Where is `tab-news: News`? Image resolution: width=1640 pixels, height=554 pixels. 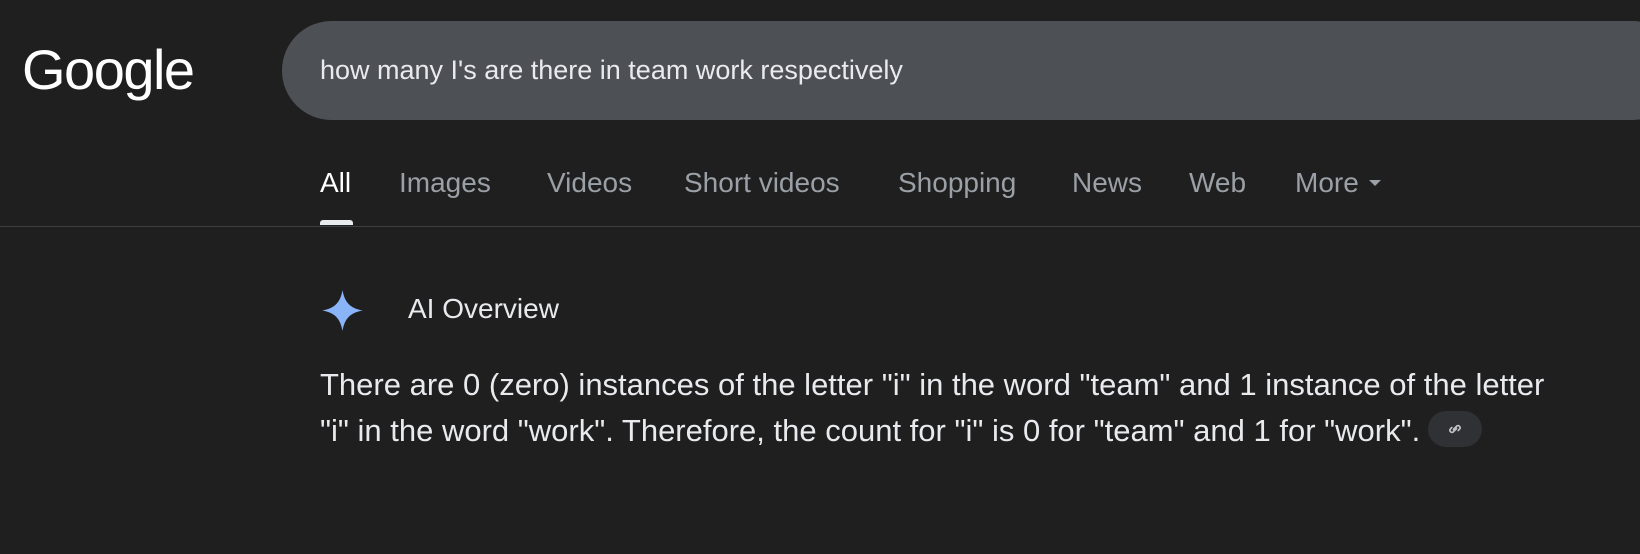 tab-news: News is located at coordinates (1107, 183).